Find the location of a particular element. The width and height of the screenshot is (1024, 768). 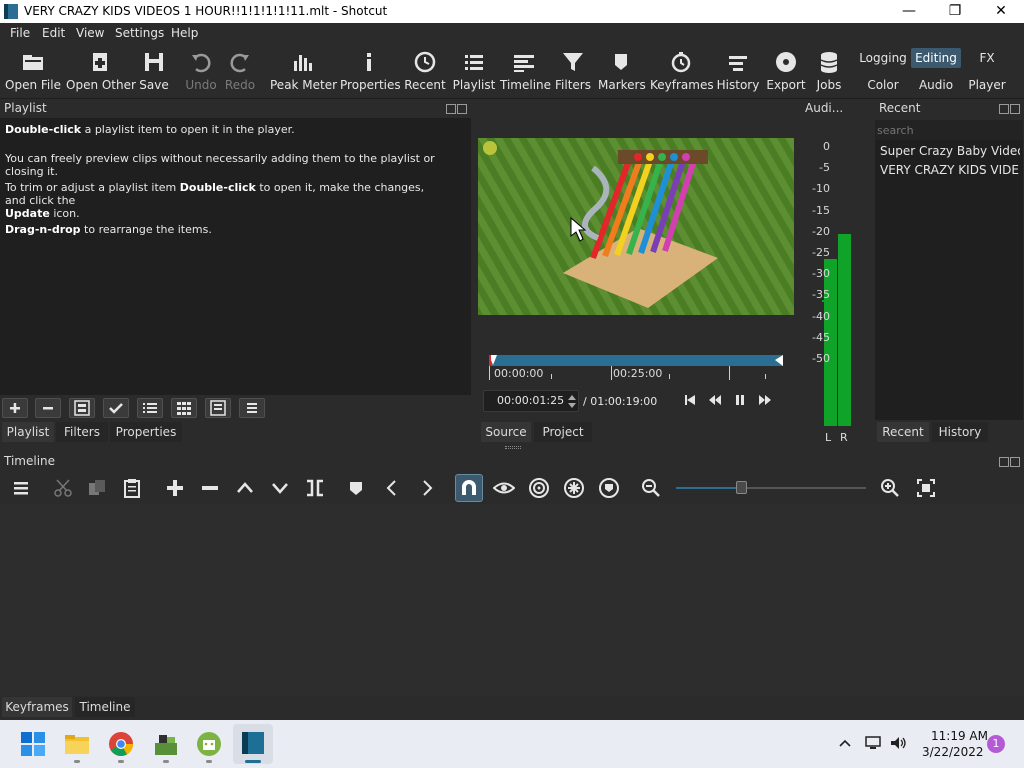

close-button: ✕ is located at coordinates (1001, 11).